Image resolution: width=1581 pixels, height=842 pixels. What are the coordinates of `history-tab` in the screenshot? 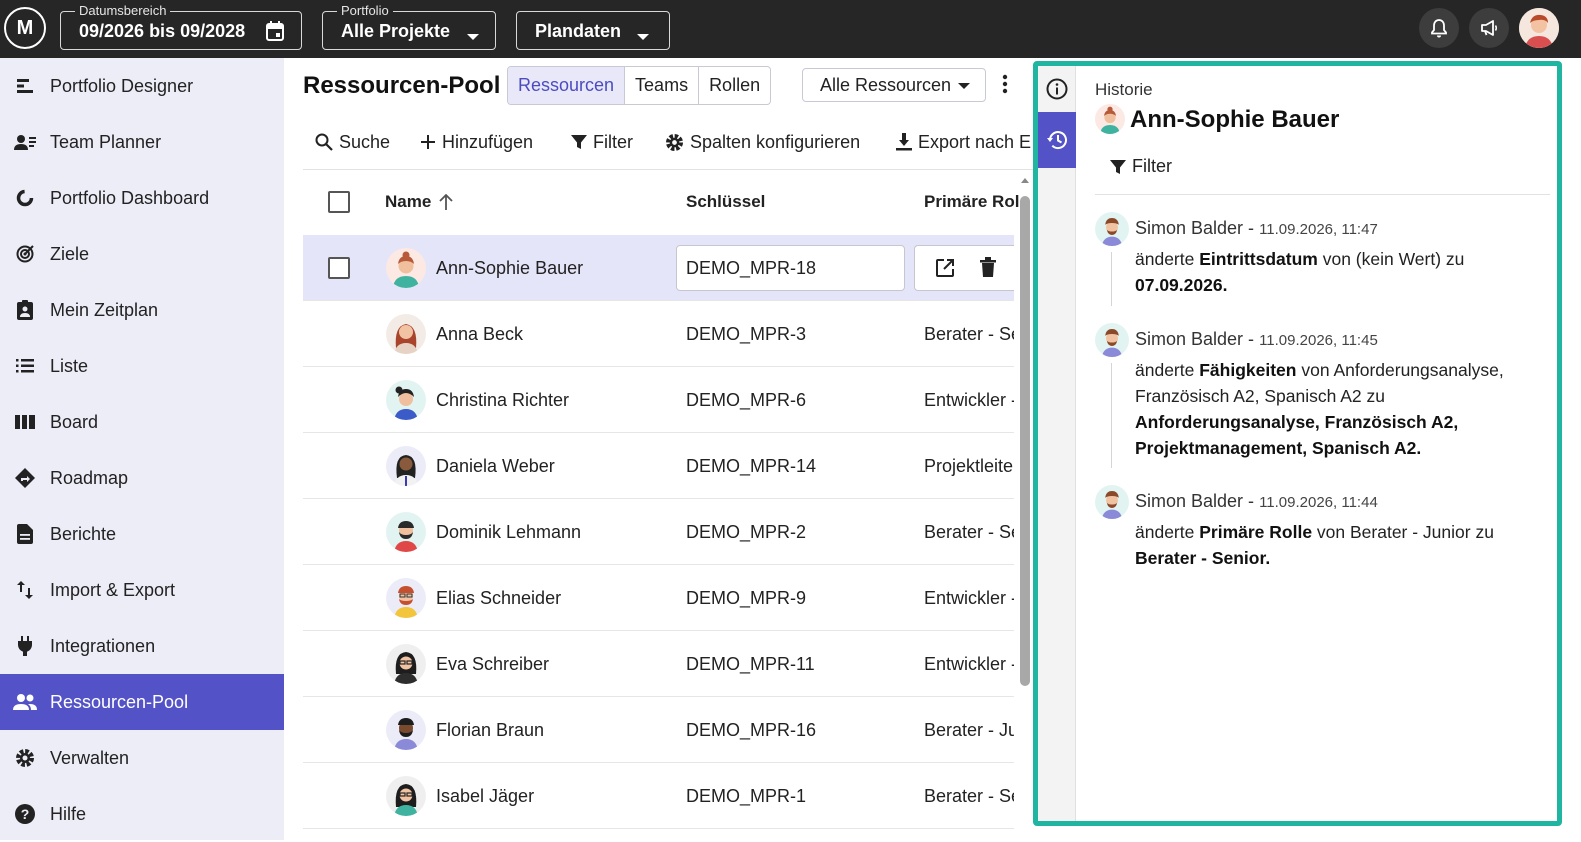 It's located at (1057, 140).